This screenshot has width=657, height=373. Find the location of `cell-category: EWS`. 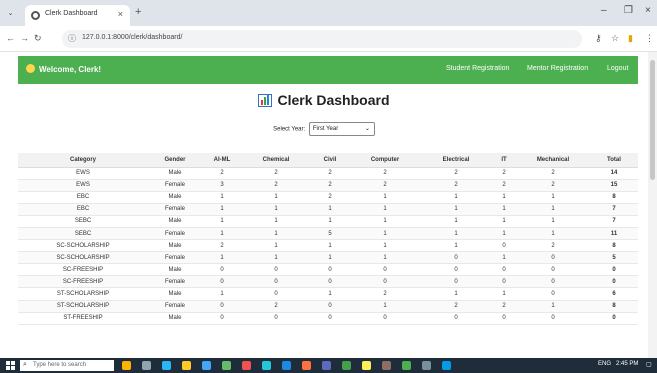

cell-category: EWS is located at coordinates (83, 173).